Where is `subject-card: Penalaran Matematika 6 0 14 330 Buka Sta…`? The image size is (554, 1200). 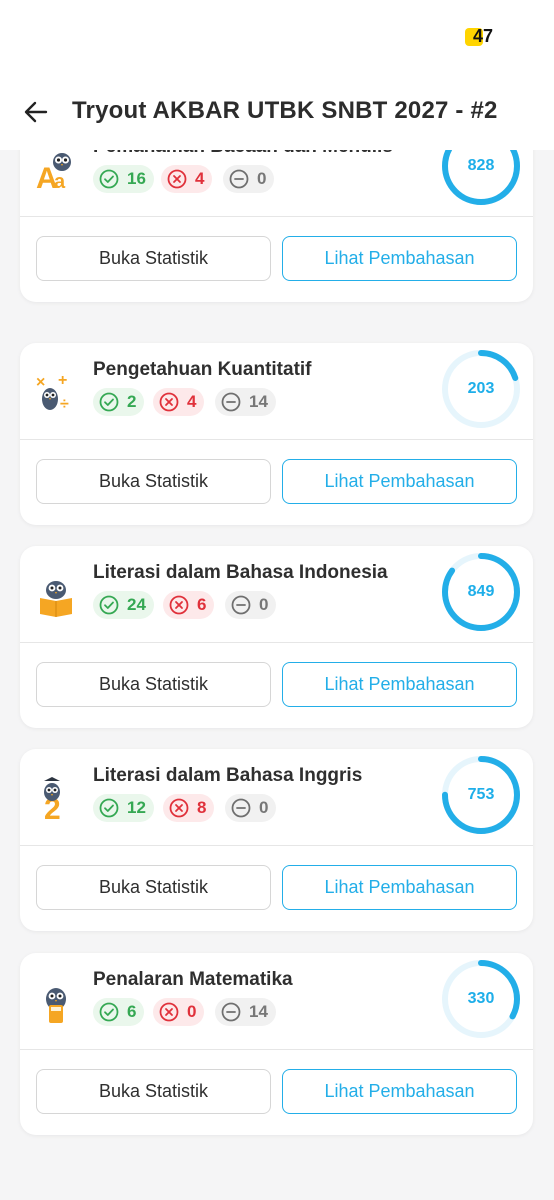
subject-card: Penalaran Matematika 6 0 14 330 Buka Sta… is located at coordinates (276, 1044).